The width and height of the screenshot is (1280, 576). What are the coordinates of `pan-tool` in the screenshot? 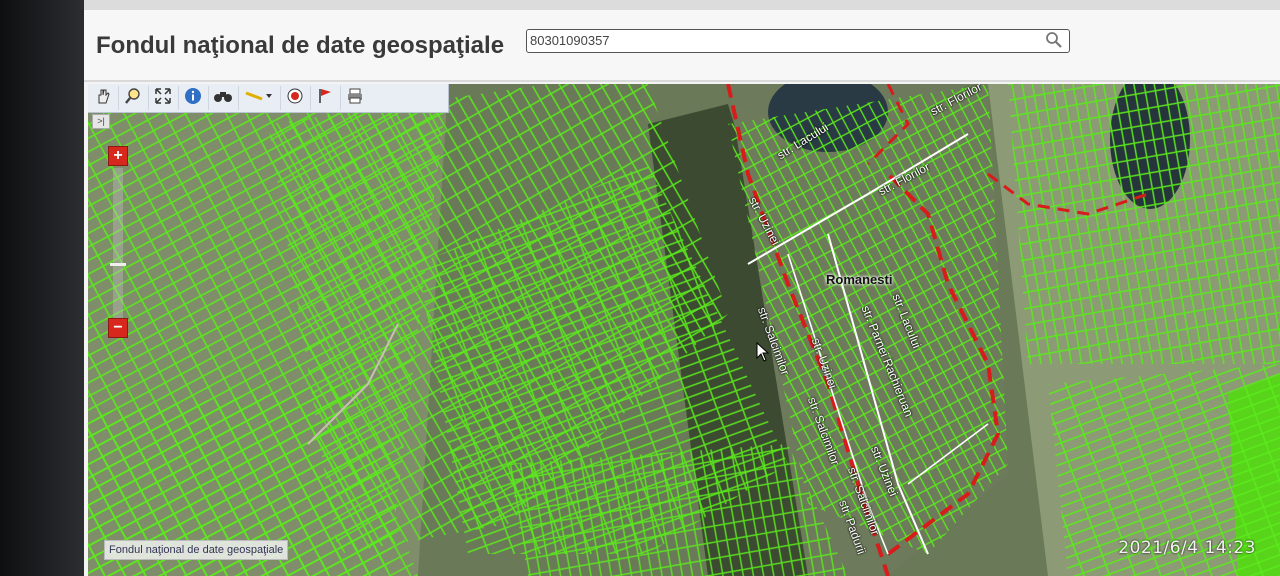 It's located at (103, 98).